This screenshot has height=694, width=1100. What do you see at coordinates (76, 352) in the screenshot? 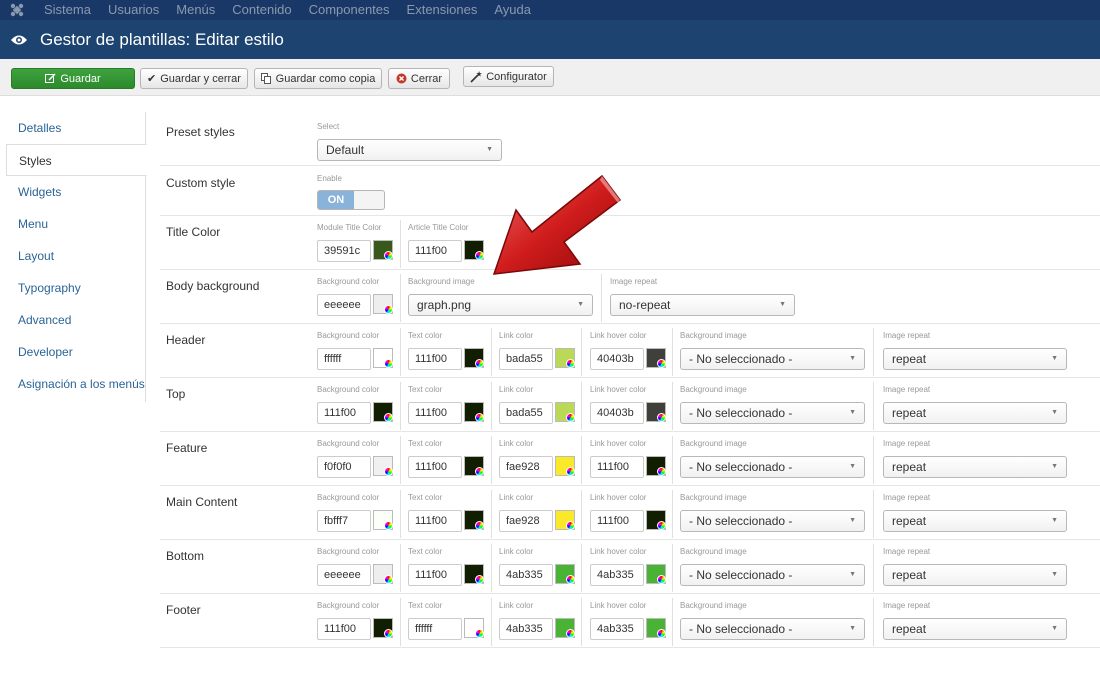
I see `sidebar-item: Developer` at bounding box center [76, 352].